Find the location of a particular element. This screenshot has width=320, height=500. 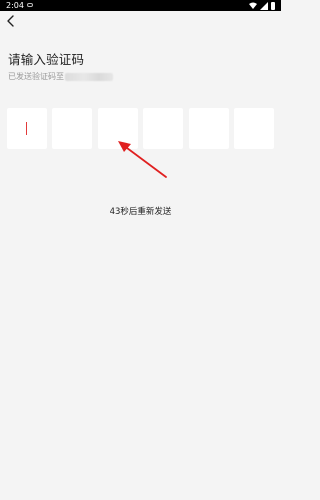

signal-icon is located at coordinates (264, 5).